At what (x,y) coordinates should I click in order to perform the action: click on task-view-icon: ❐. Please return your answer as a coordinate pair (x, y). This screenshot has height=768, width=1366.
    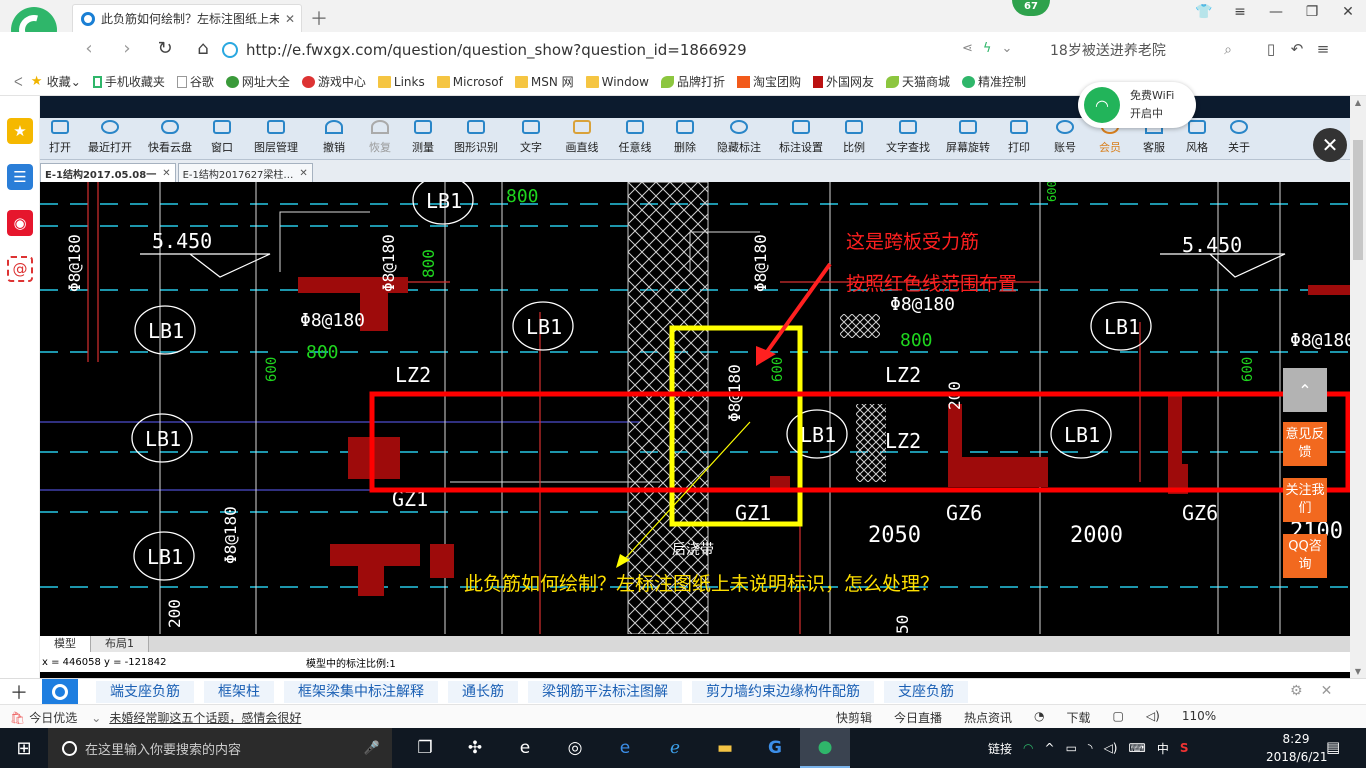
    Looking at the image, I should click on (425, 748).